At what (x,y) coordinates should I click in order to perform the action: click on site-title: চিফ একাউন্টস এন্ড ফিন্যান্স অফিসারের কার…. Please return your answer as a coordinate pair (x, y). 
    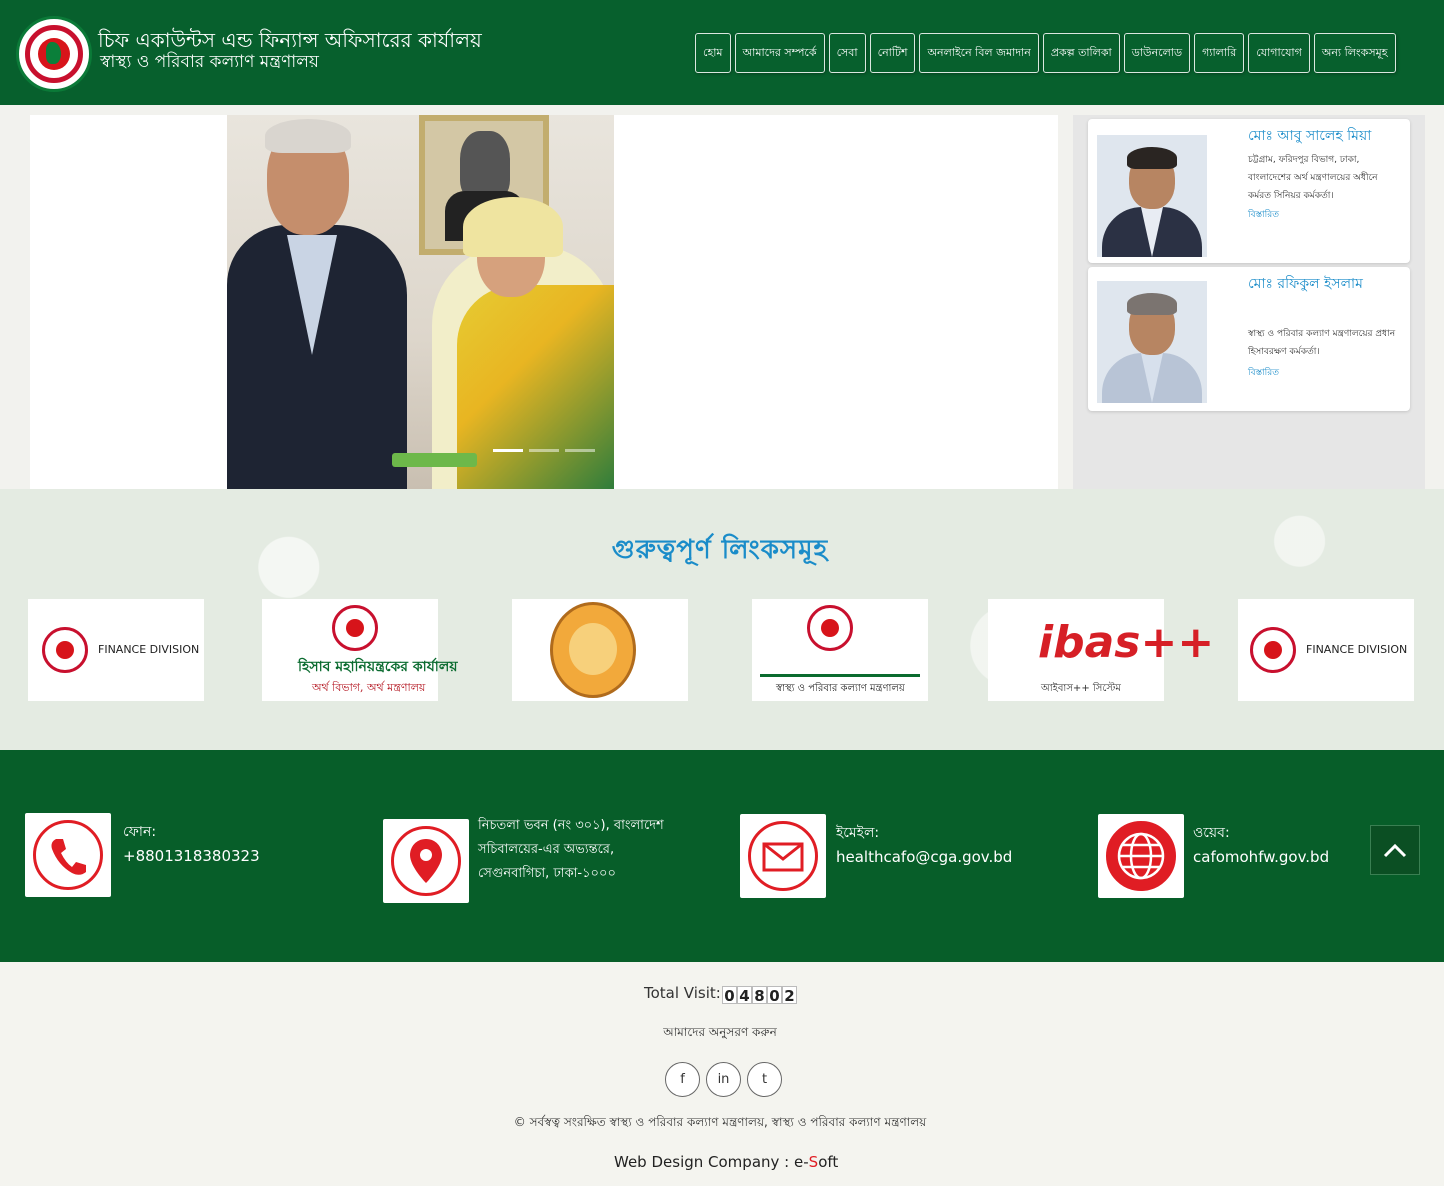
    Looking at the image, I should click on (290, 40).